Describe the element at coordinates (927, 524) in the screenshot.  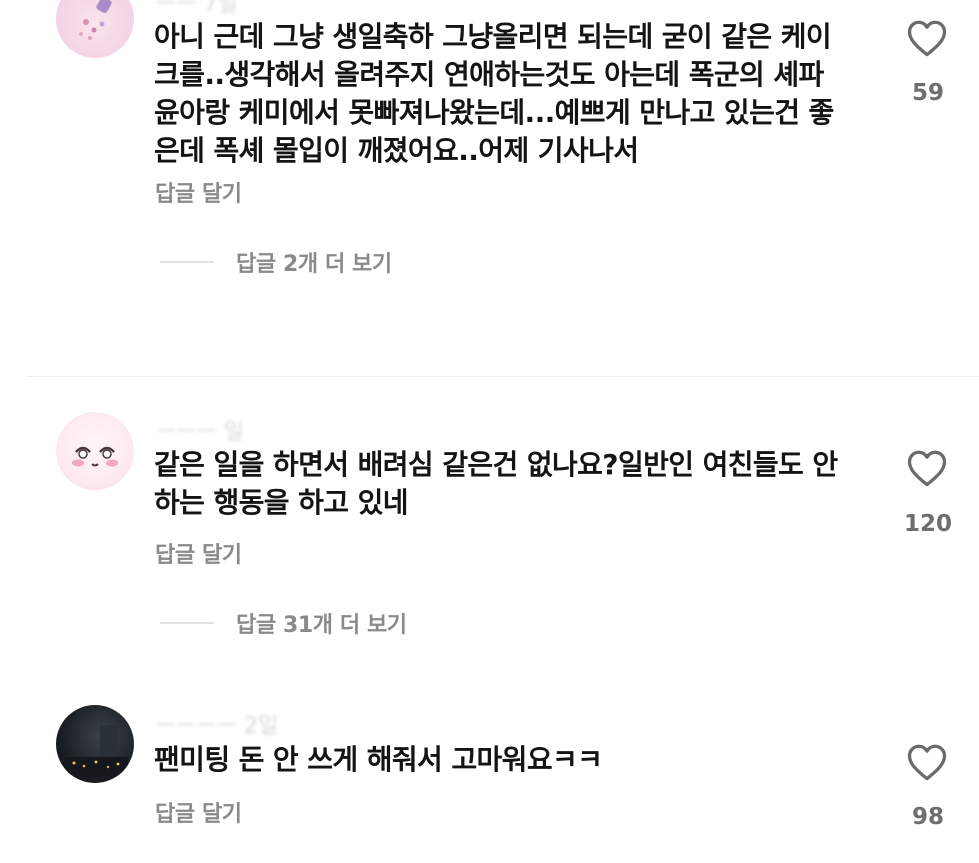
I see `like-count: 120` at that location.